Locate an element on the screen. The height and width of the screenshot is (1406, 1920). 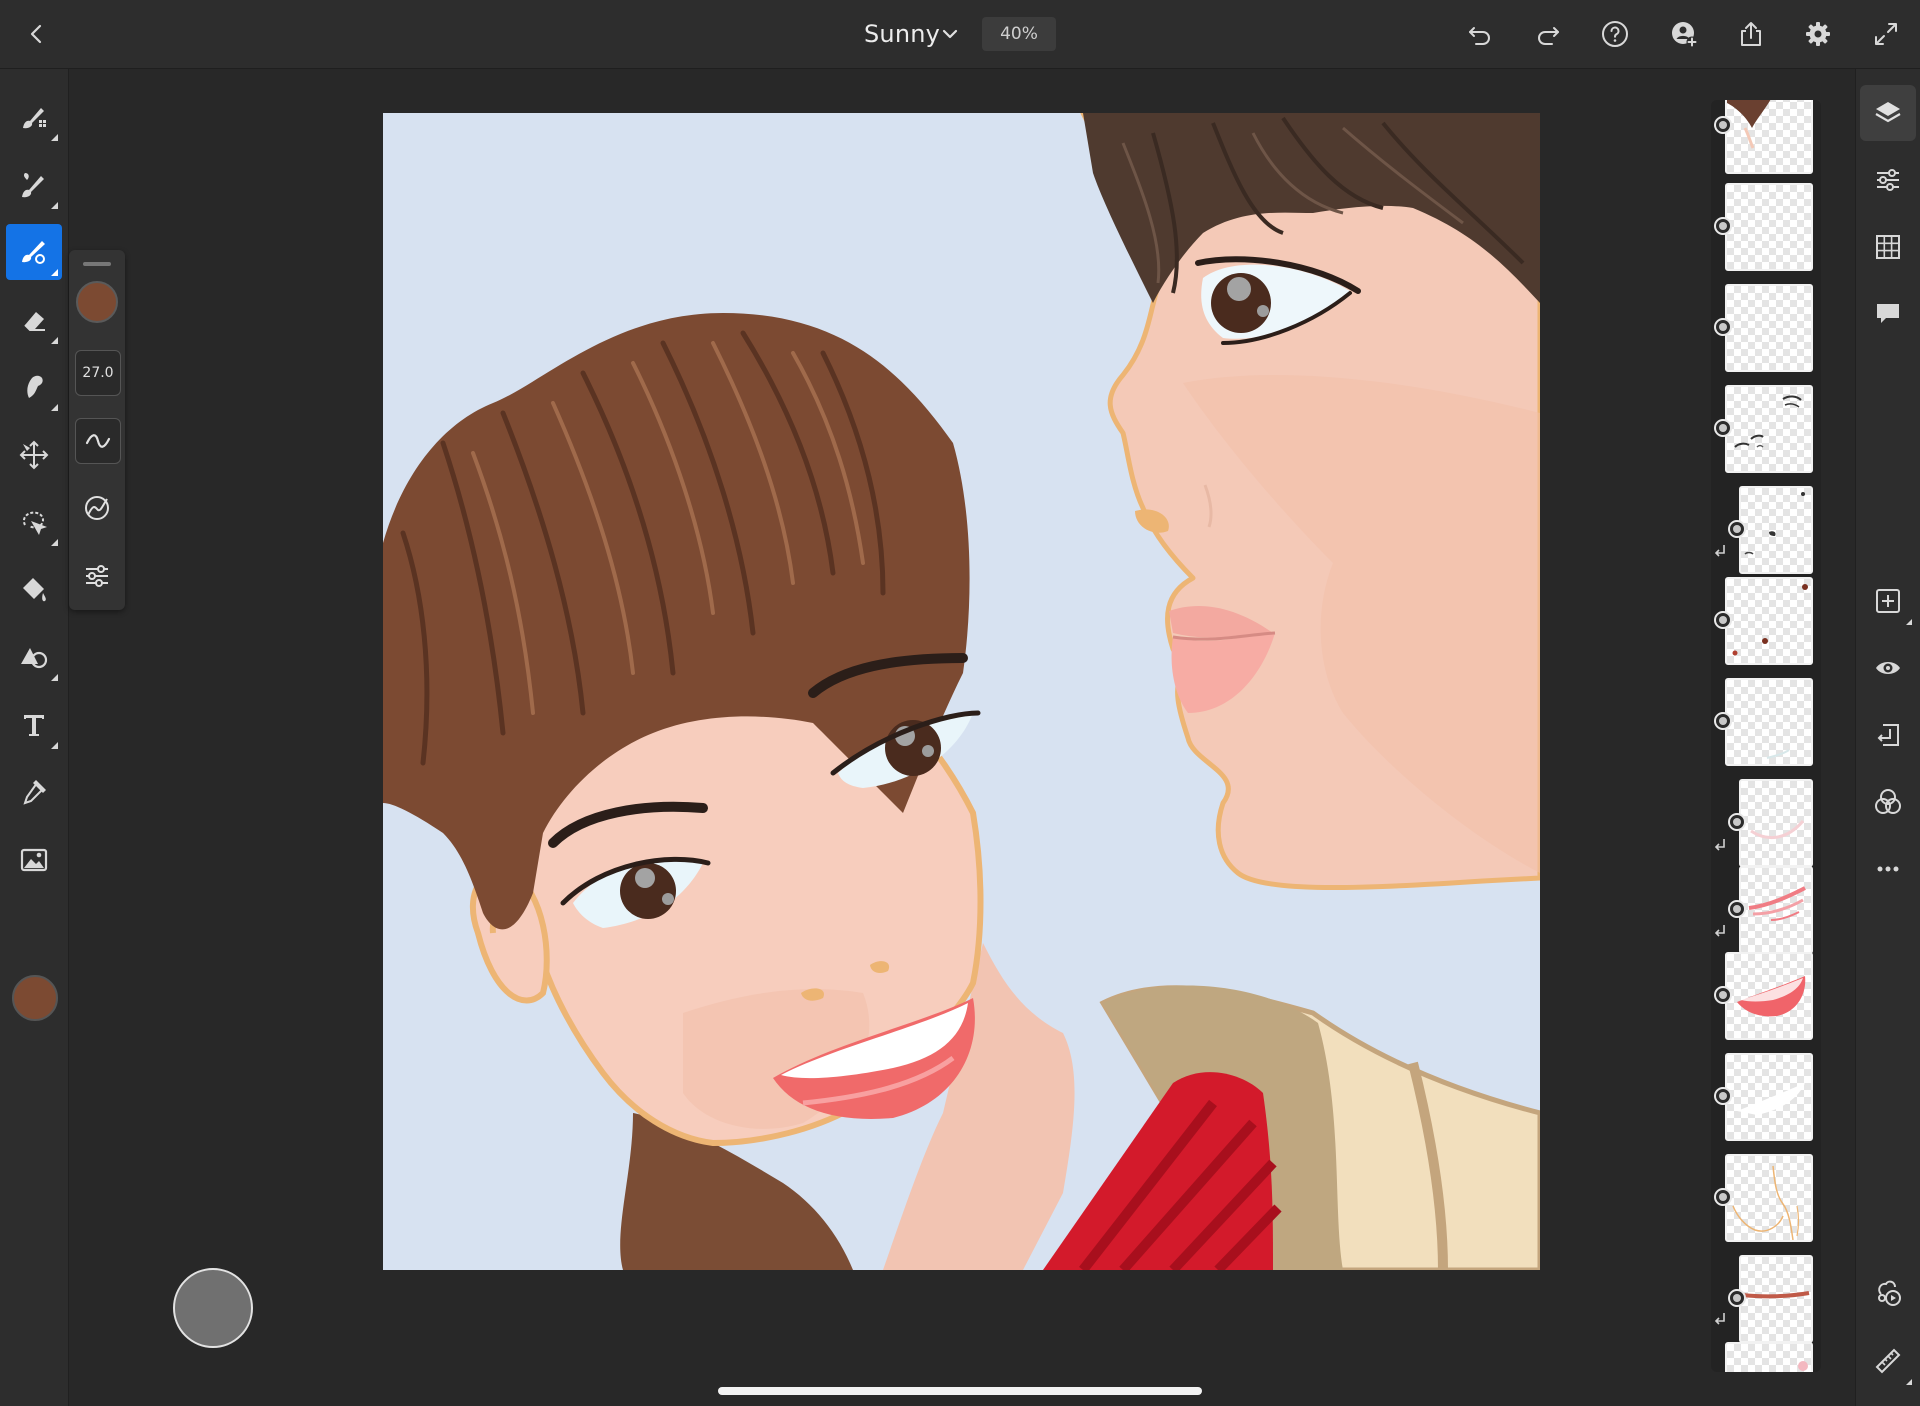
merge-down-icon is located at coordinates (1888, 735).